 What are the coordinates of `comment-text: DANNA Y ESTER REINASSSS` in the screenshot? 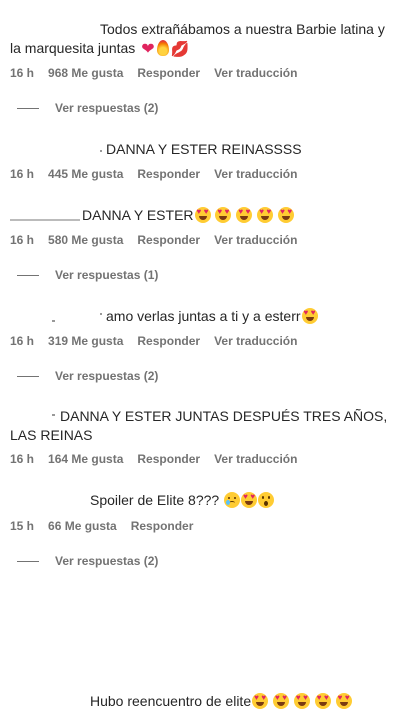 It's located at (204, 149).